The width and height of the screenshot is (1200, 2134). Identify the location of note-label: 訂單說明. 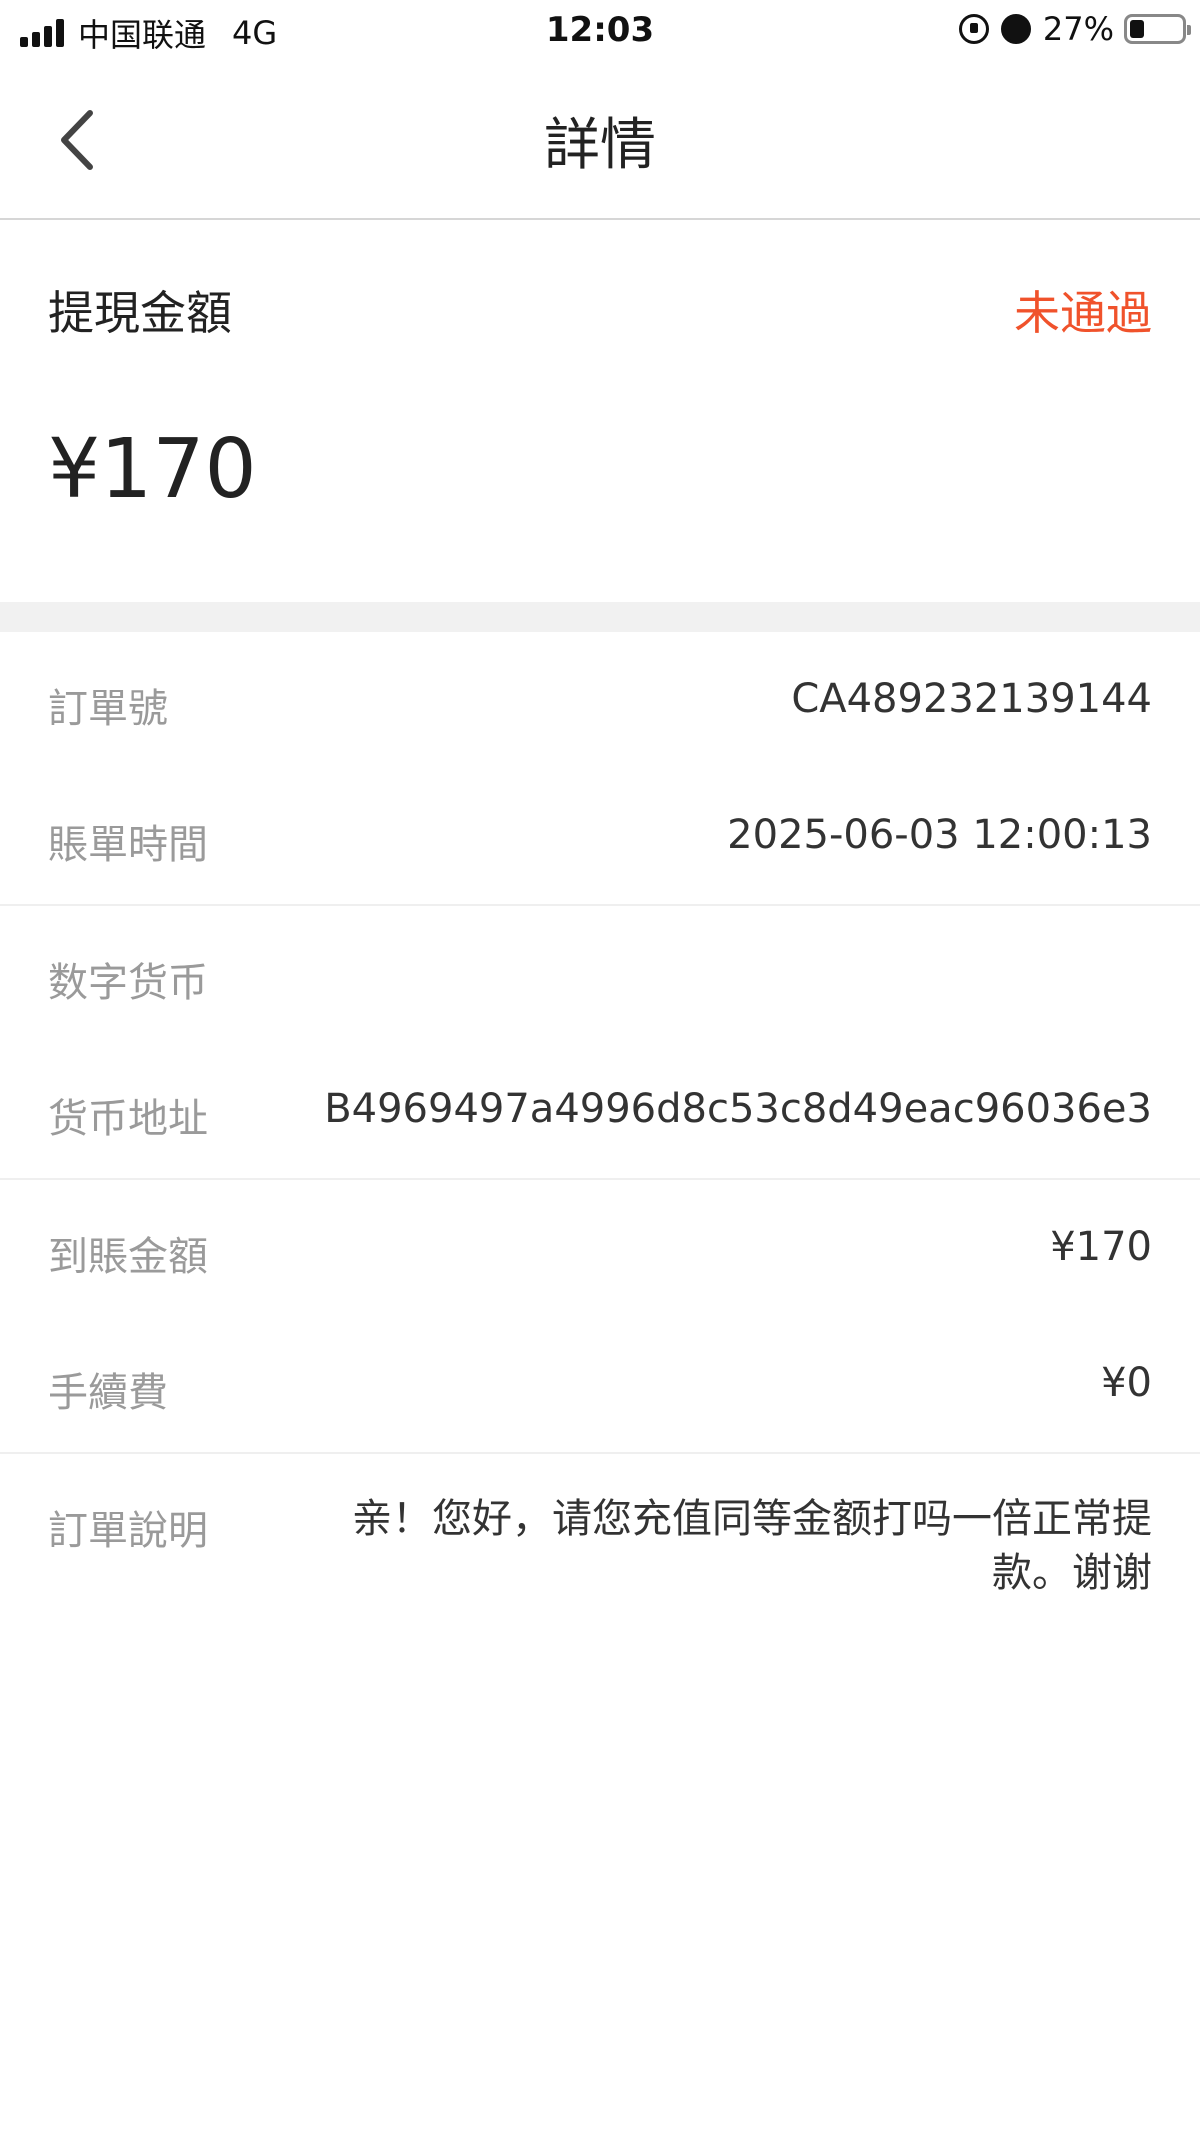
(128, 1531).